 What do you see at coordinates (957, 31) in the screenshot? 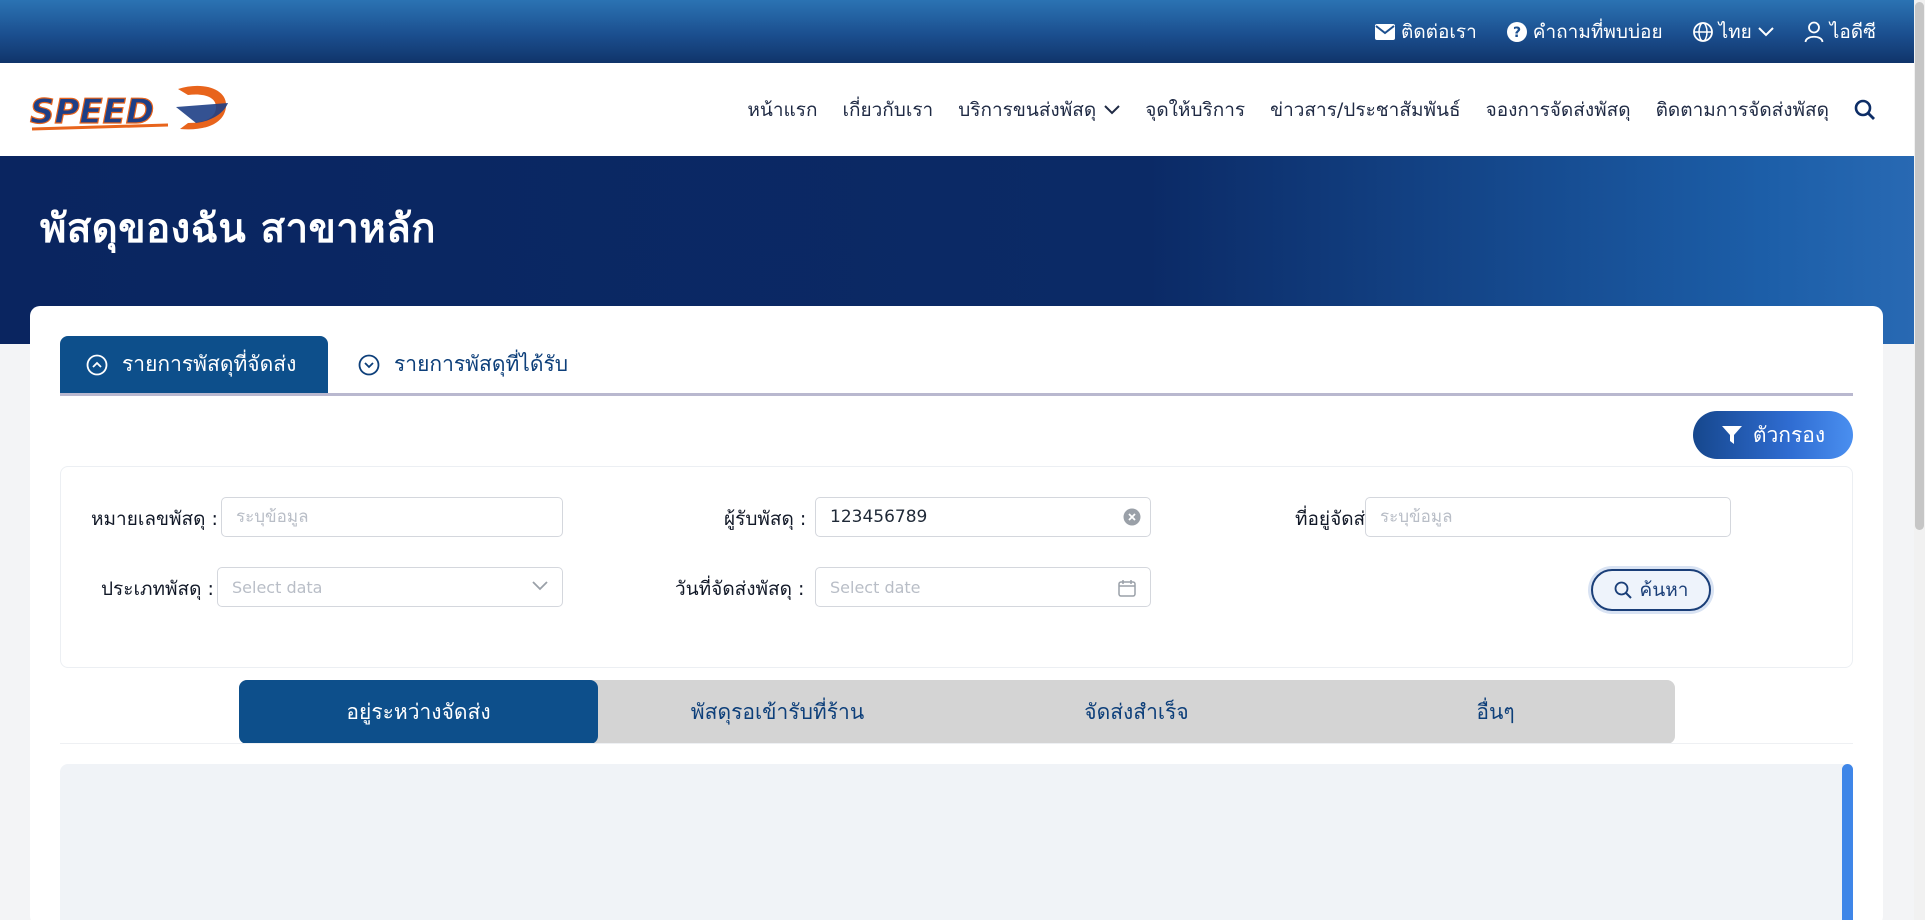
I see `top-utility-bar: ติดต่อเรา ? คำถามที่พบบ่อย ไทย ไอดีซี` at bounding box center [957, 31].